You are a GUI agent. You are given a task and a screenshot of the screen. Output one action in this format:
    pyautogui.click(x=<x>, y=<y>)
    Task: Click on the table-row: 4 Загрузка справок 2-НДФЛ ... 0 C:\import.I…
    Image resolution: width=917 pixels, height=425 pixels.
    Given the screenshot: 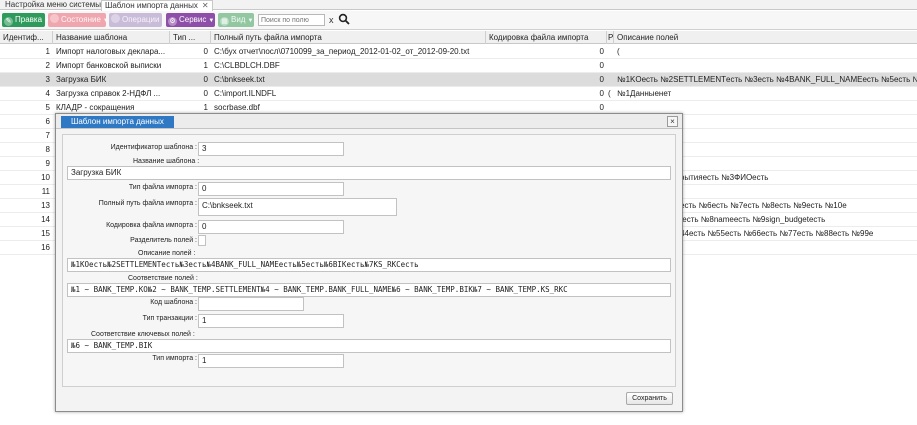 What is the action you would take?
    pyautogui.click(x=458, y=94)
    